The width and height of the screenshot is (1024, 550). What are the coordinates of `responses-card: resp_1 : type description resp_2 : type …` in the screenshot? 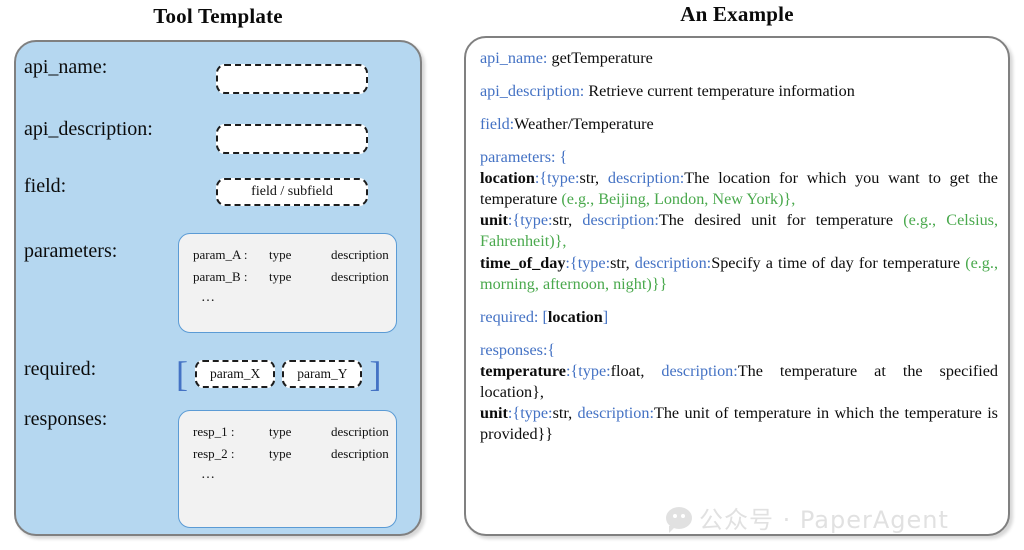 It's located at (287, 469).